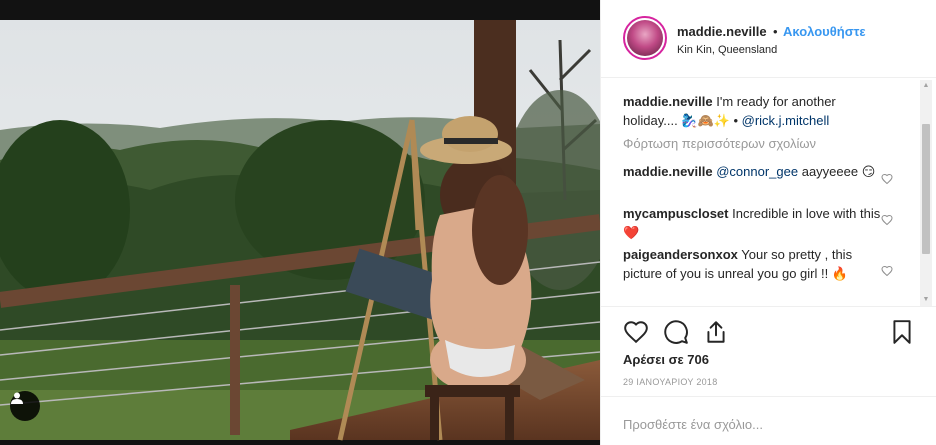  Describe the element at coordinates (757, 171) in the screenshot. I see `comment-mention: @connor_gee` at that location.